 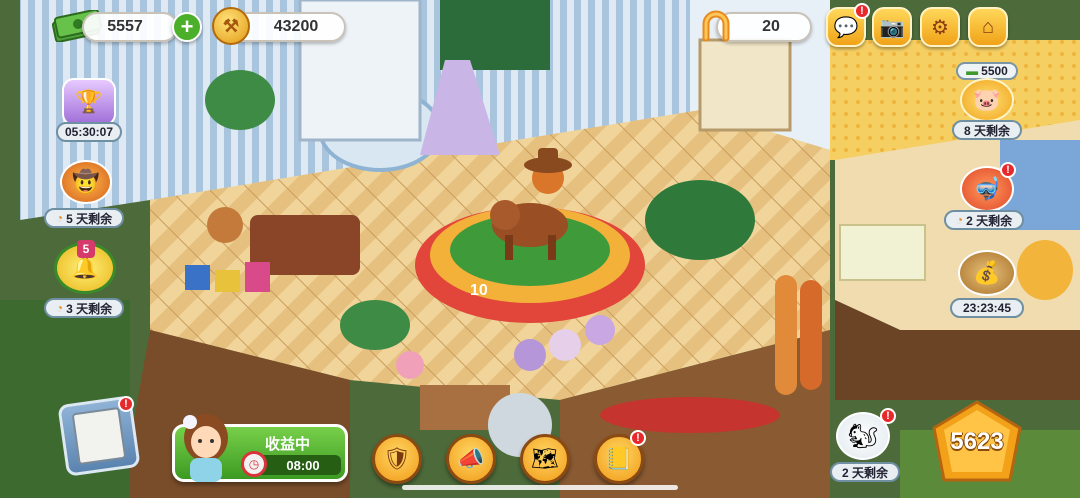 What do you see at coordinates (84, 308) in the screenshot?
I see `bell-days-left: ◔ 3 天剩余` at bounding box center [84, 308].